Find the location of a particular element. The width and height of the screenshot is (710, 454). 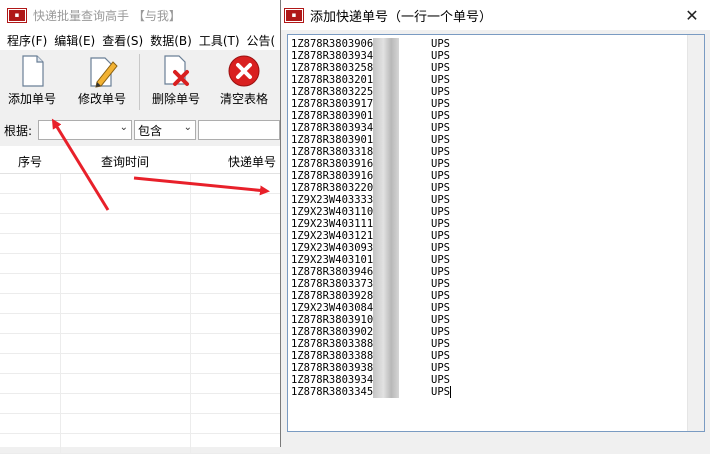

tracking-line: 1Z9X23W4030932 UPS is located at coordinates (370, 248).